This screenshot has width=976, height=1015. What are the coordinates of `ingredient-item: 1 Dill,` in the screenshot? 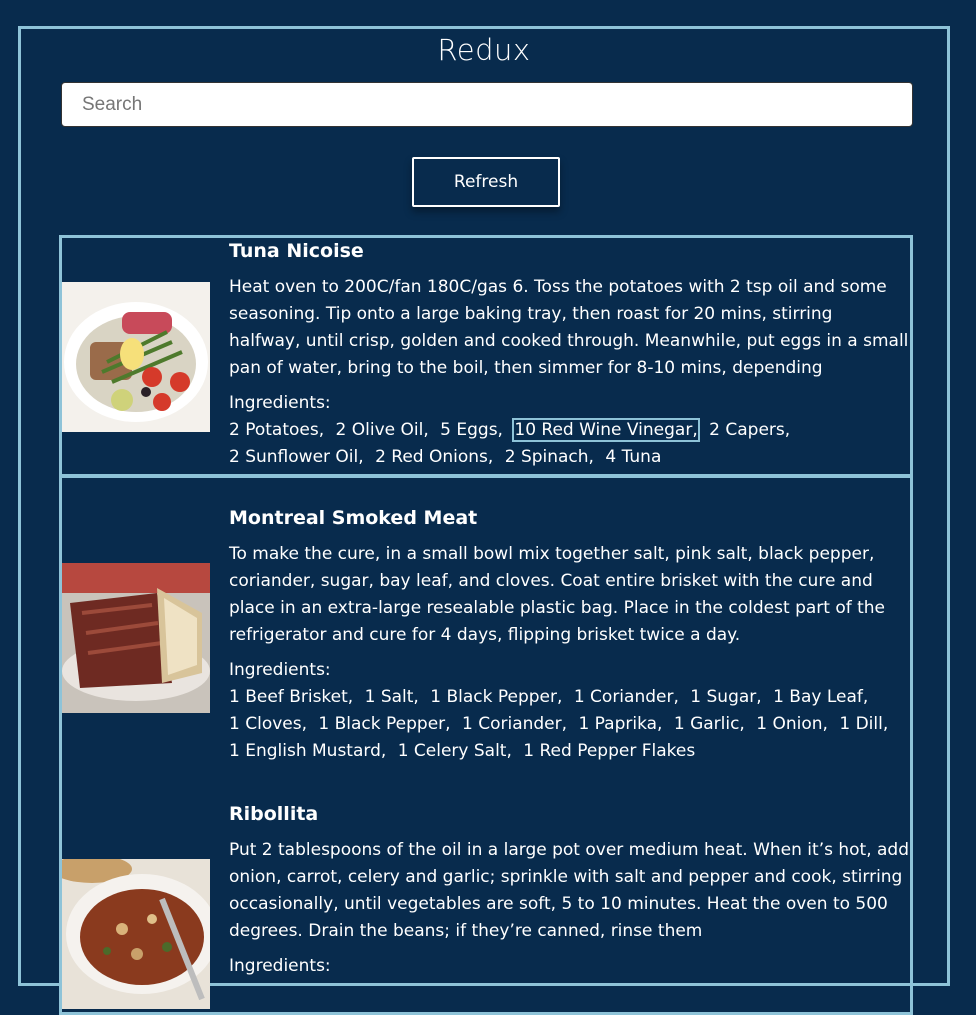 It's located at (863, 724).